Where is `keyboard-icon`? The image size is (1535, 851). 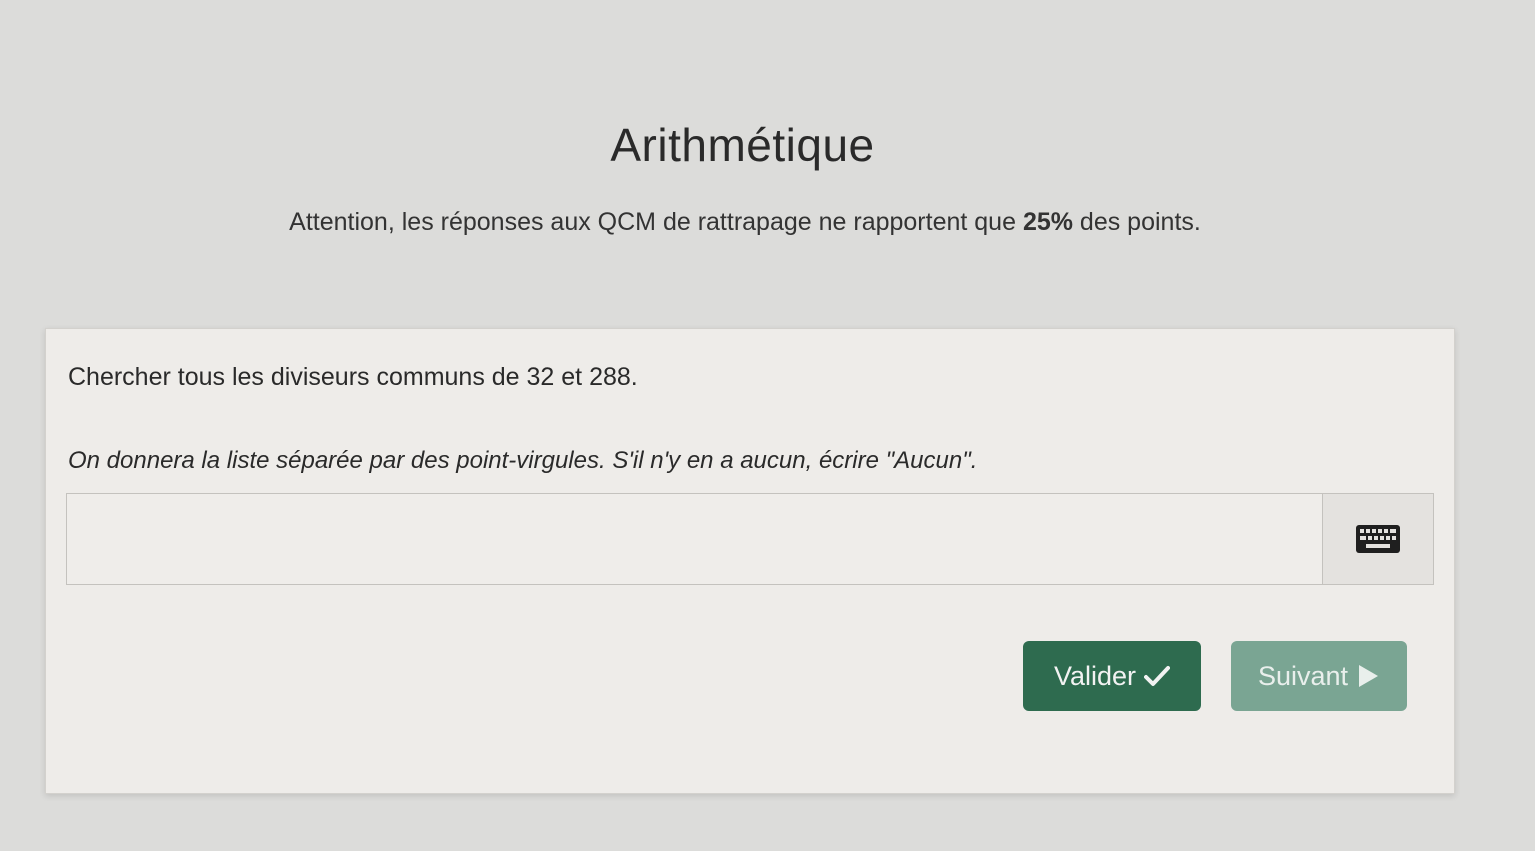 keyboard-icon is located at coordinates (1378, 539).